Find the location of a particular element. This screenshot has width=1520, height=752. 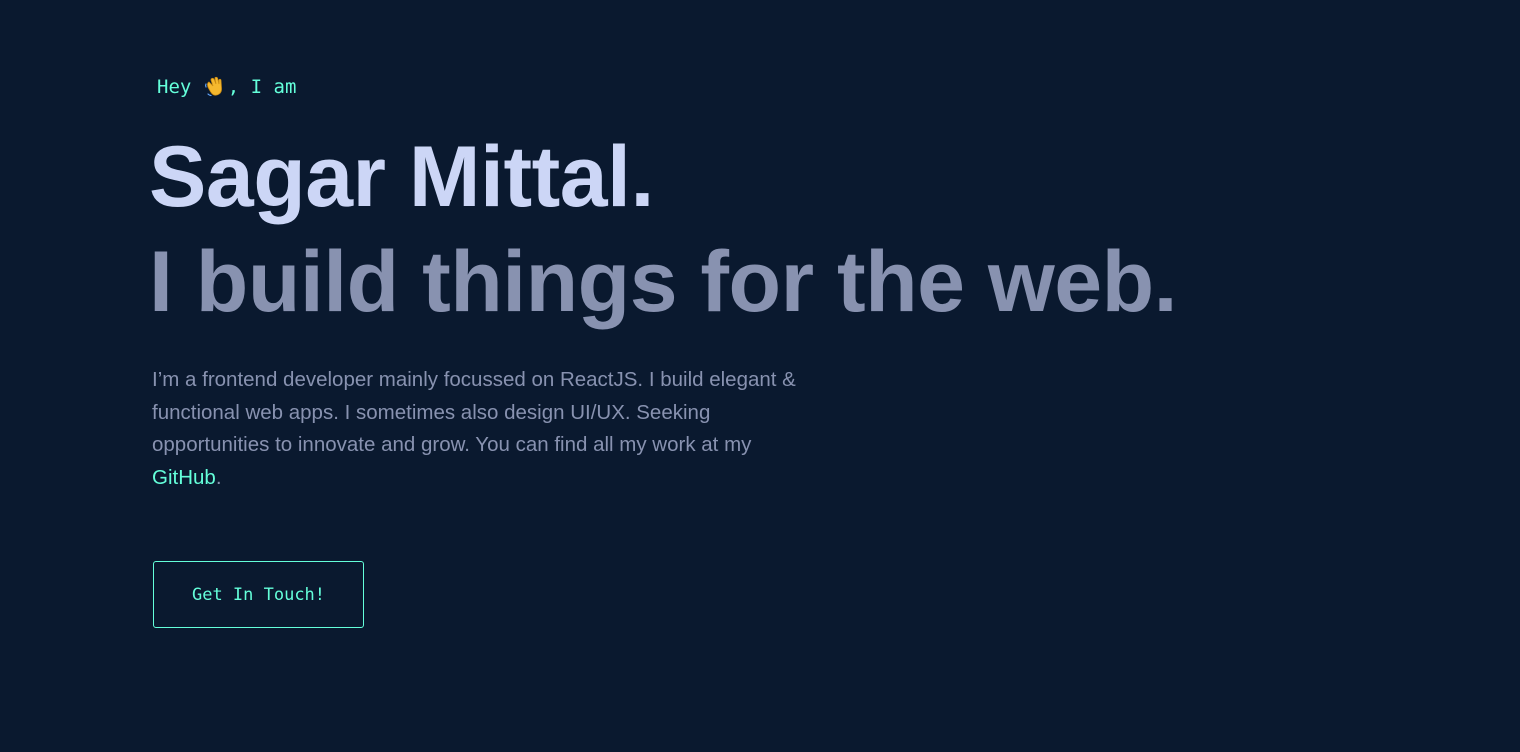

hero-name: Sagar Mittal. is located at coordinates (401, 177).